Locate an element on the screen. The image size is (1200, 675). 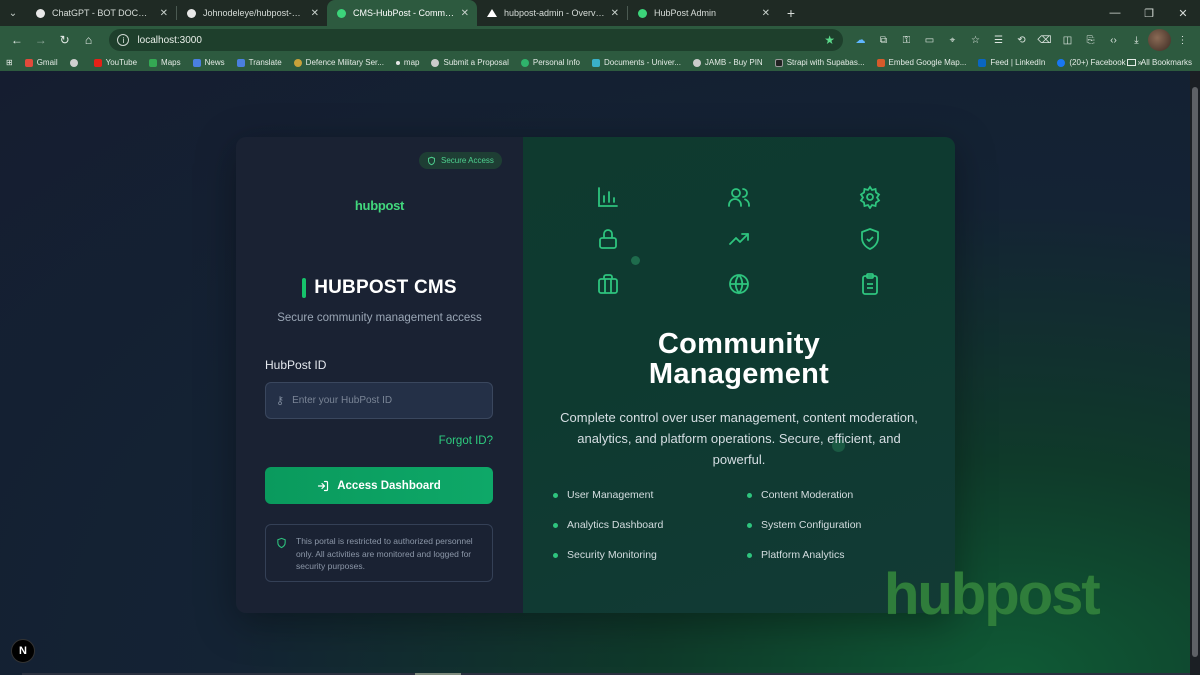
back-icon: ← is located at coordinates (17, 40).